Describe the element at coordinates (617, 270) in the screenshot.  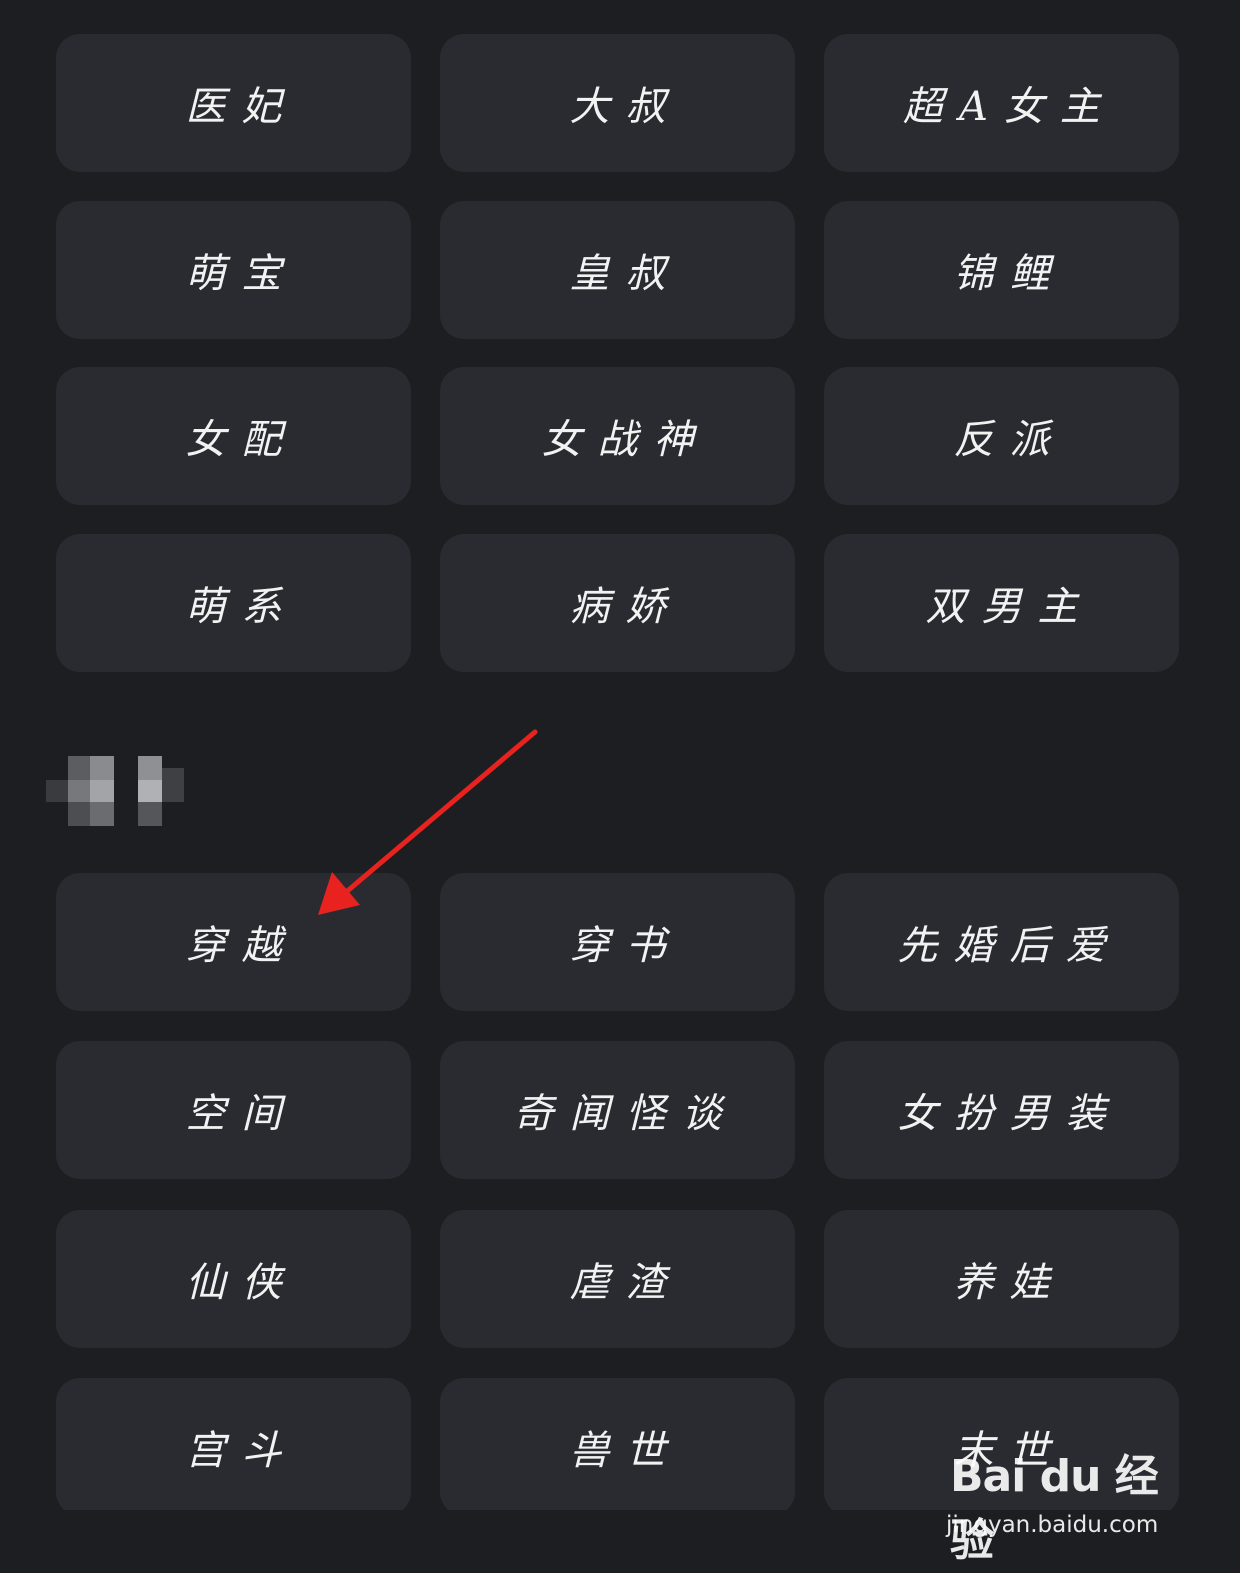
I see `tag-button: 皇叔` at that location.